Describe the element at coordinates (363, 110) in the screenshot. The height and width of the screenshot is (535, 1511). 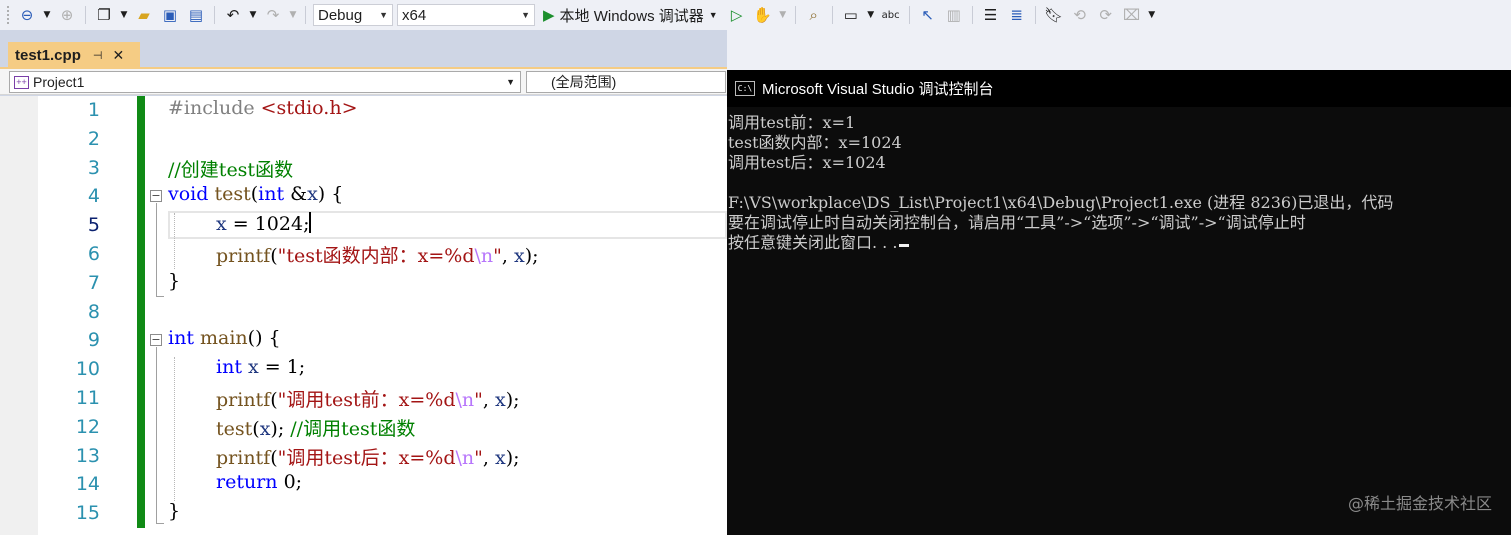
I see `code-line: 1 #include <stdio.h>` at that location.